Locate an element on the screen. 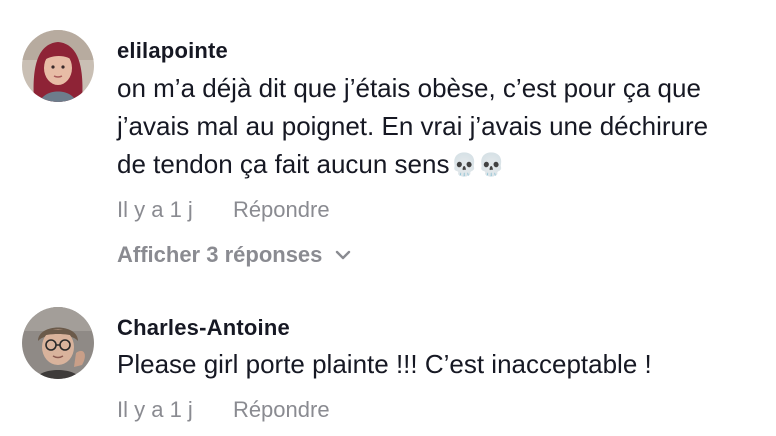 The image size is (776, 436). view-replies-label: Afficher 3 réponses is located at coordinates (220, 254).